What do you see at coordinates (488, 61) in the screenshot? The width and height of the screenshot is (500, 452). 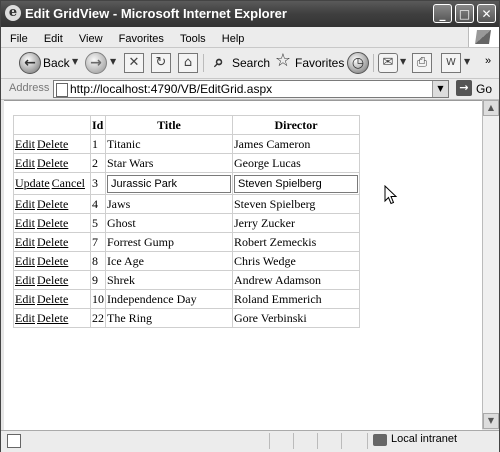 I see `toolbar-overflow-icon: »` at bounding box center [488, 61].